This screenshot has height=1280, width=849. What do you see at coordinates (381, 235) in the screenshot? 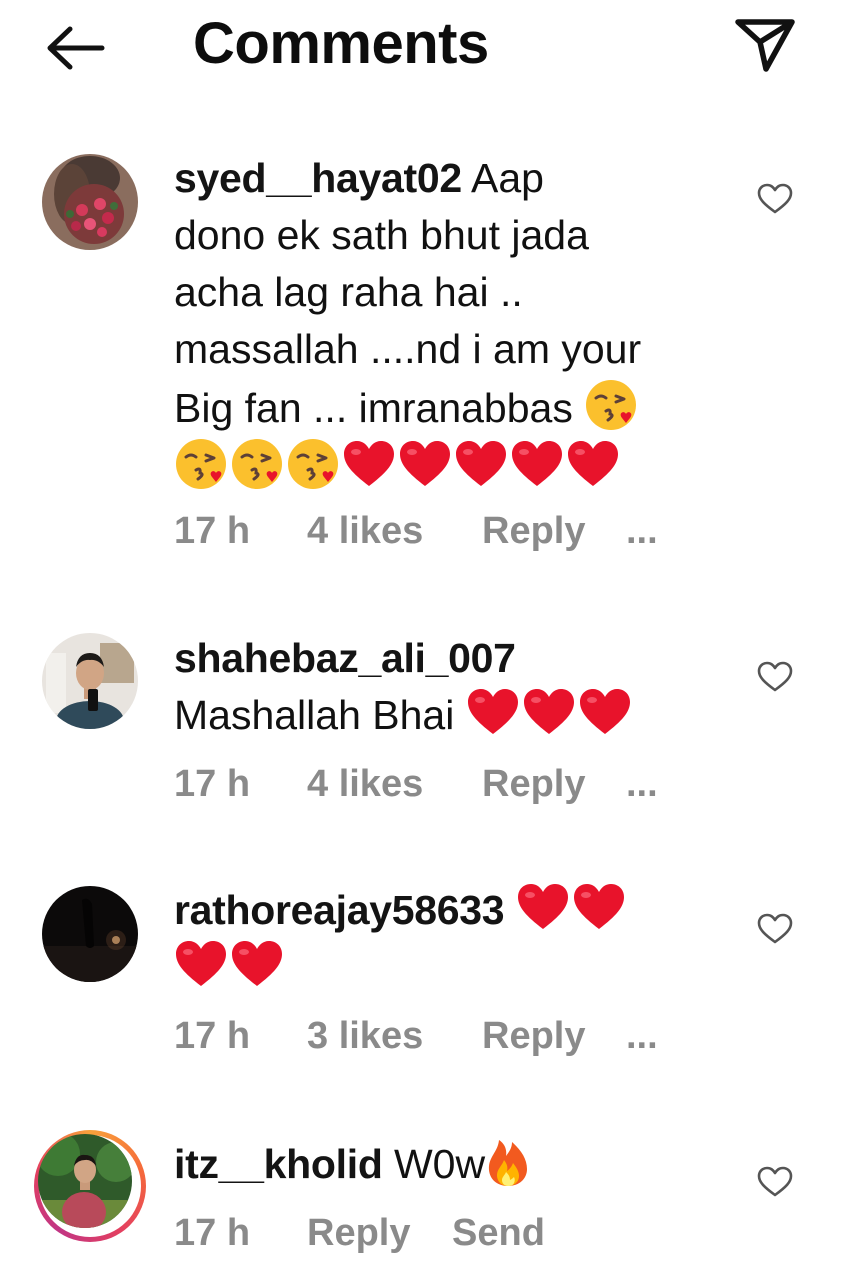
I see `comment-text-line: dono ek sath bhut jada` at bounding box center [381, 235].